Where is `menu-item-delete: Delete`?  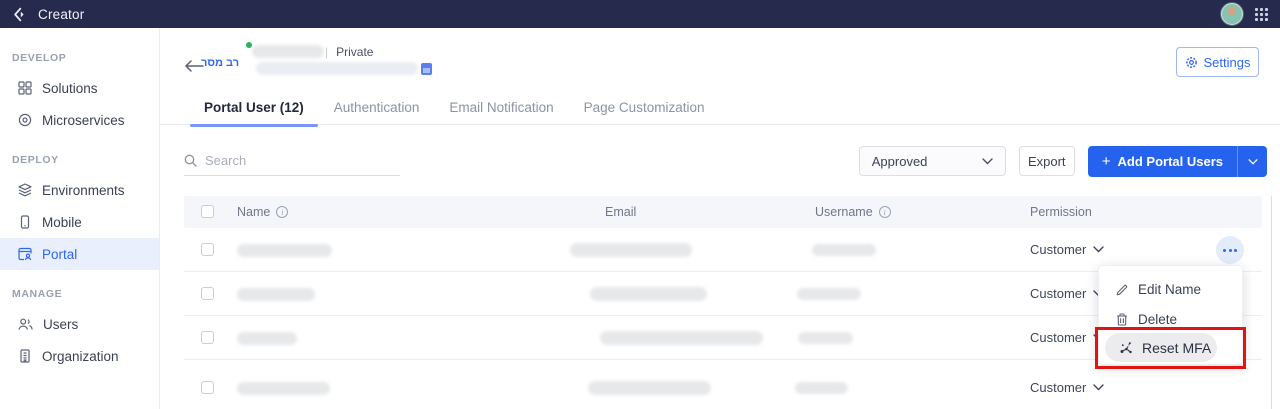
menu-item-delete: Delete is located at coordinates (1146, 319).